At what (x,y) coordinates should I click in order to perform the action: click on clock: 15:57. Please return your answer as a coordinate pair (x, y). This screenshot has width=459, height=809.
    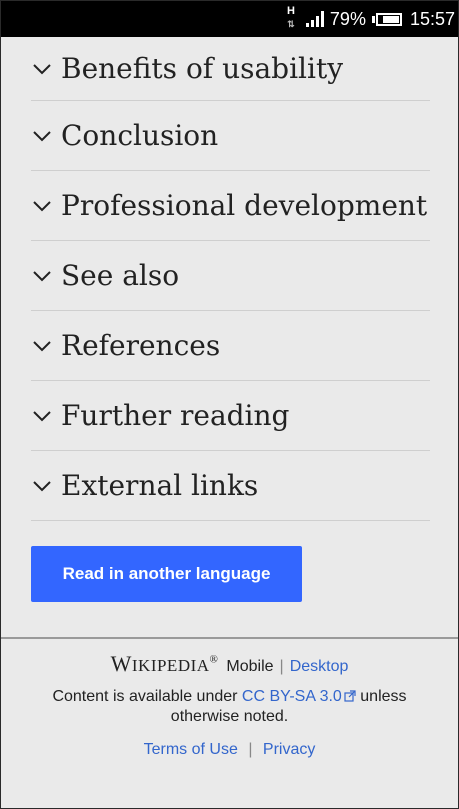
    Looking at the image, I should click on (432, 18).